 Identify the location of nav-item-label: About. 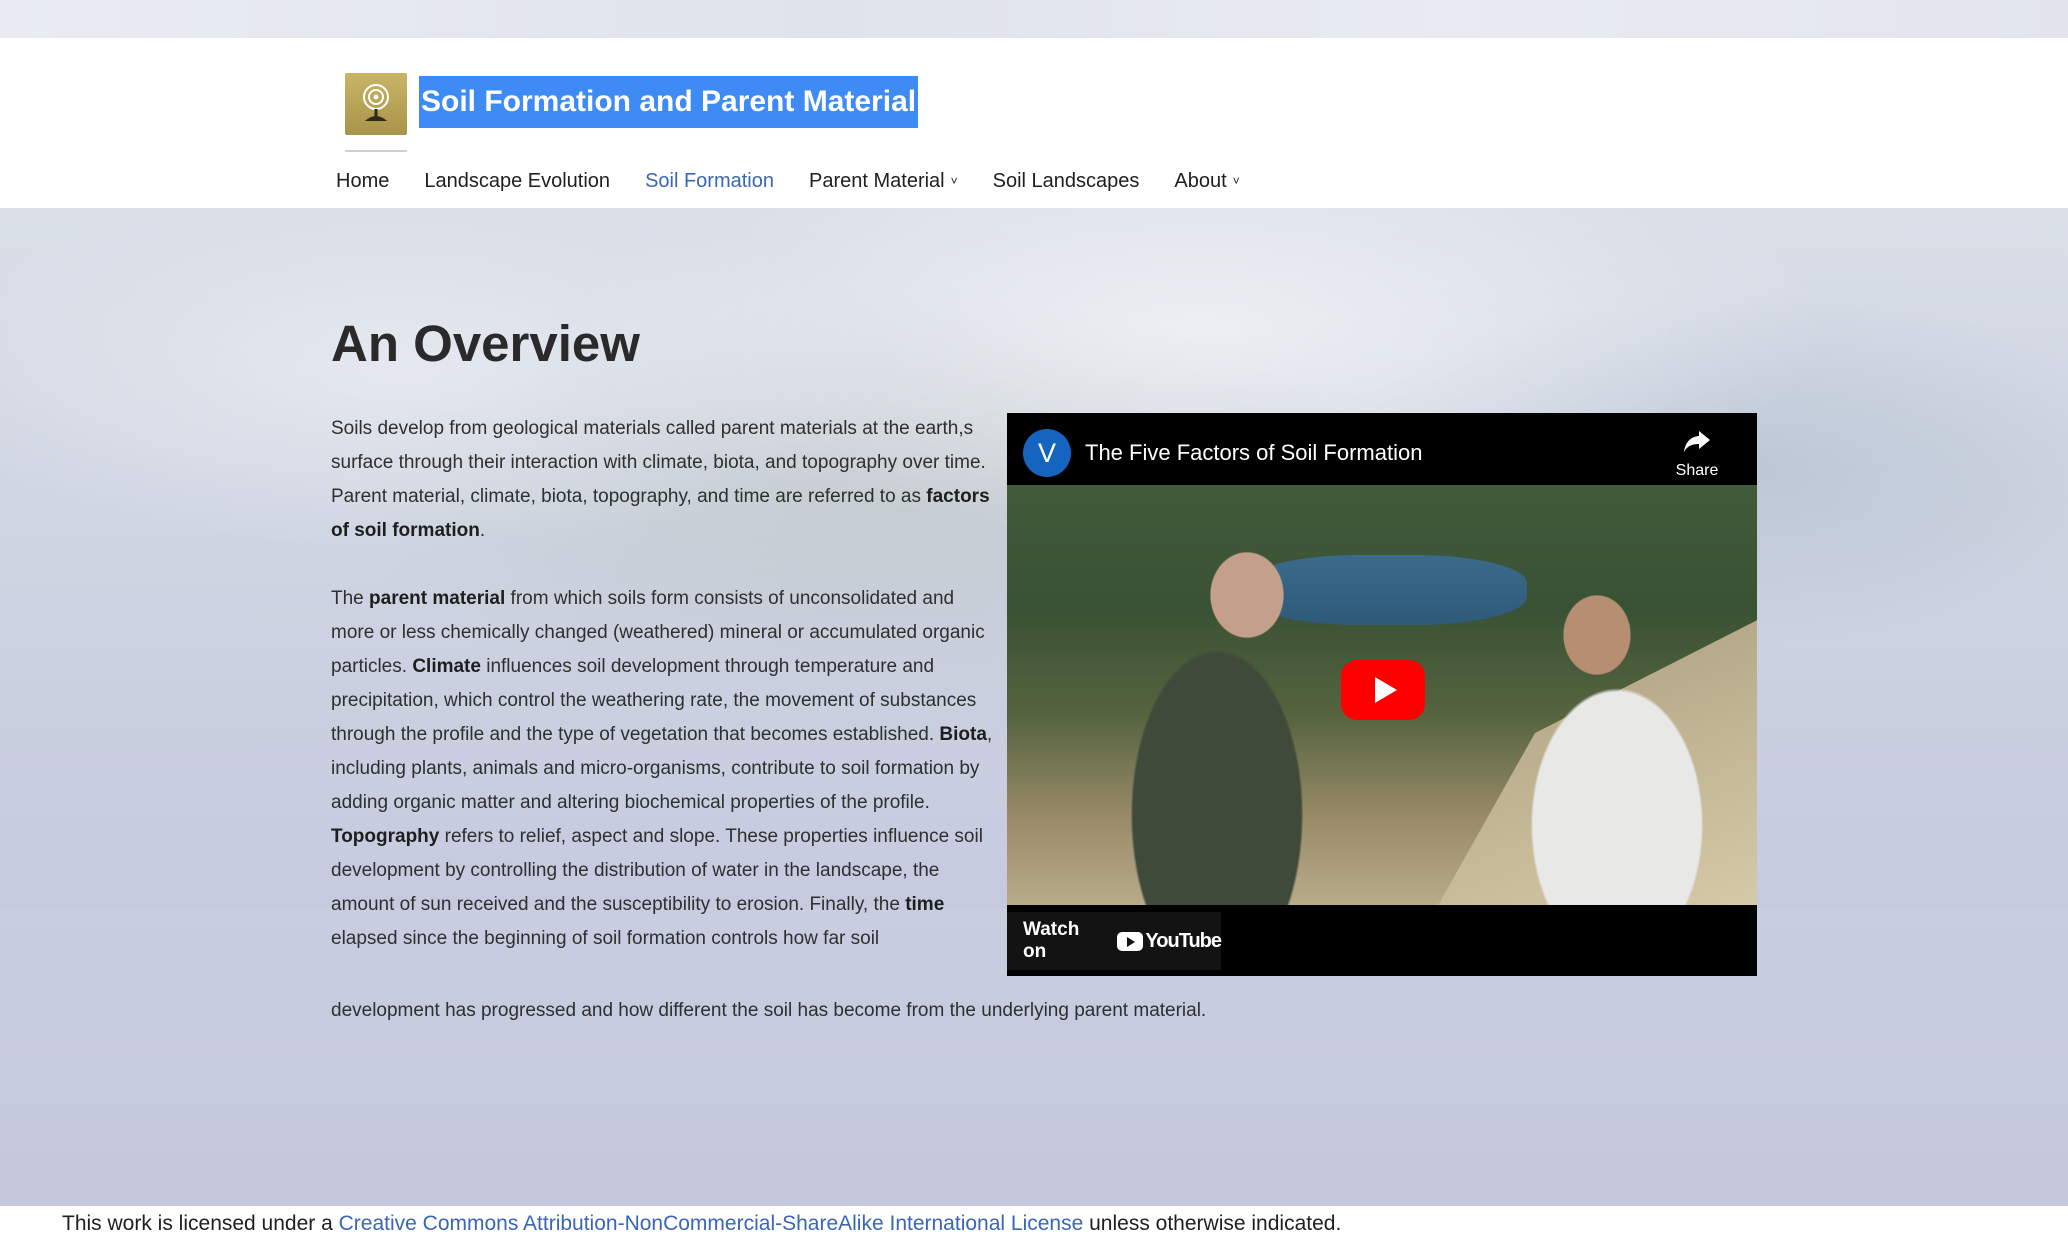
(1200, 180).